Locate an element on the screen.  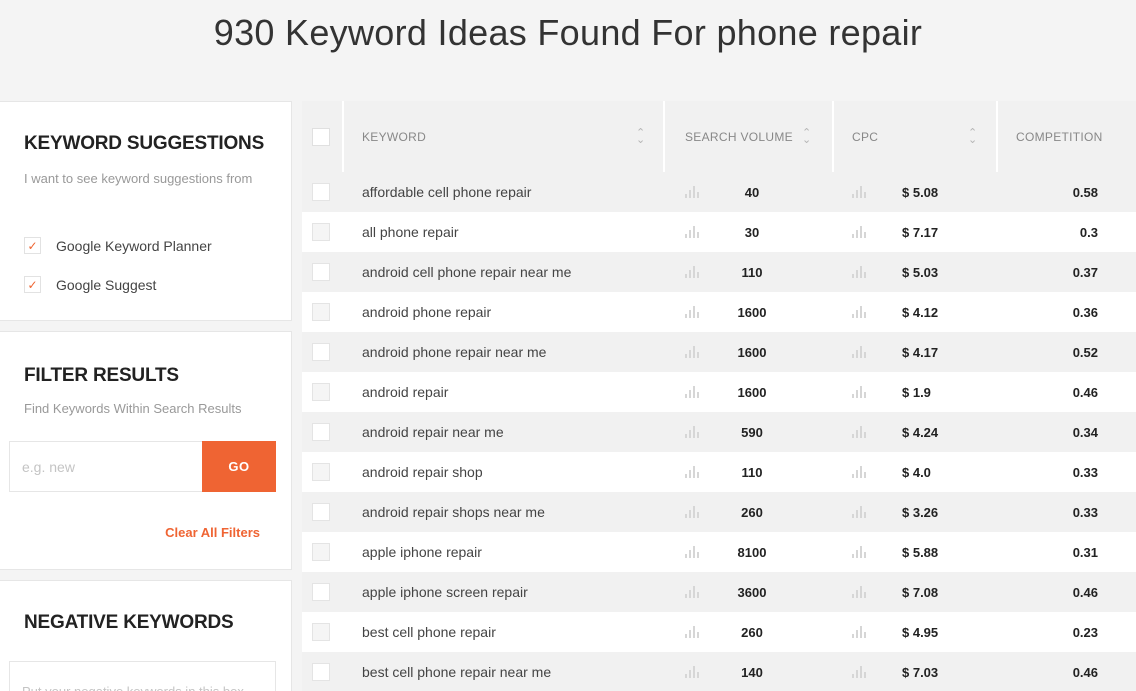
sort-keyword-icon: ⌃ ⌄ is located at coordinates (640, 136).